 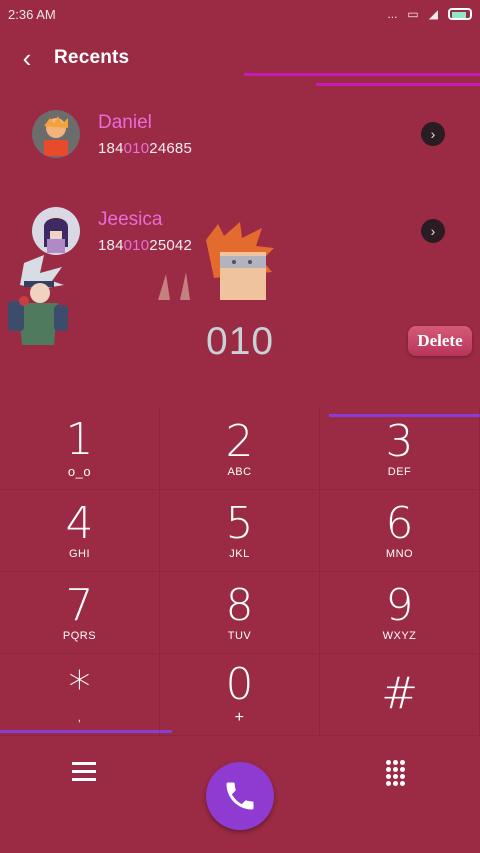 I want to click on key-6: 6 MNO, so click(x=400, y=531).